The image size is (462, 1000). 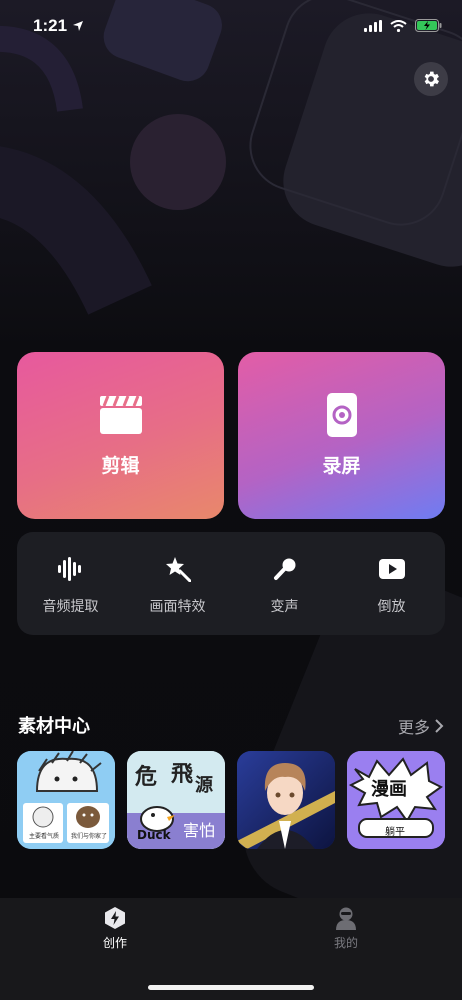 What do you see at coordinates (199, 830) in the screenshot?
I see `sticker-subtitle: 害怕` at bounding box center [199, 830].